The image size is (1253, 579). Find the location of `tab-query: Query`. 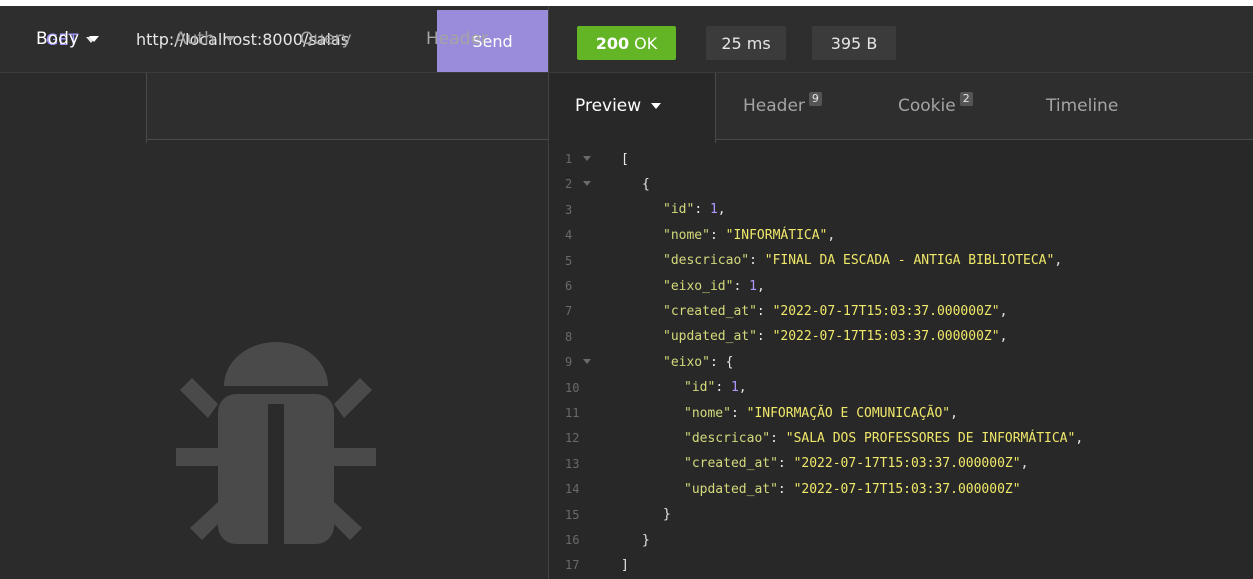

tab-query: Query is located at coordinates (326, 39).